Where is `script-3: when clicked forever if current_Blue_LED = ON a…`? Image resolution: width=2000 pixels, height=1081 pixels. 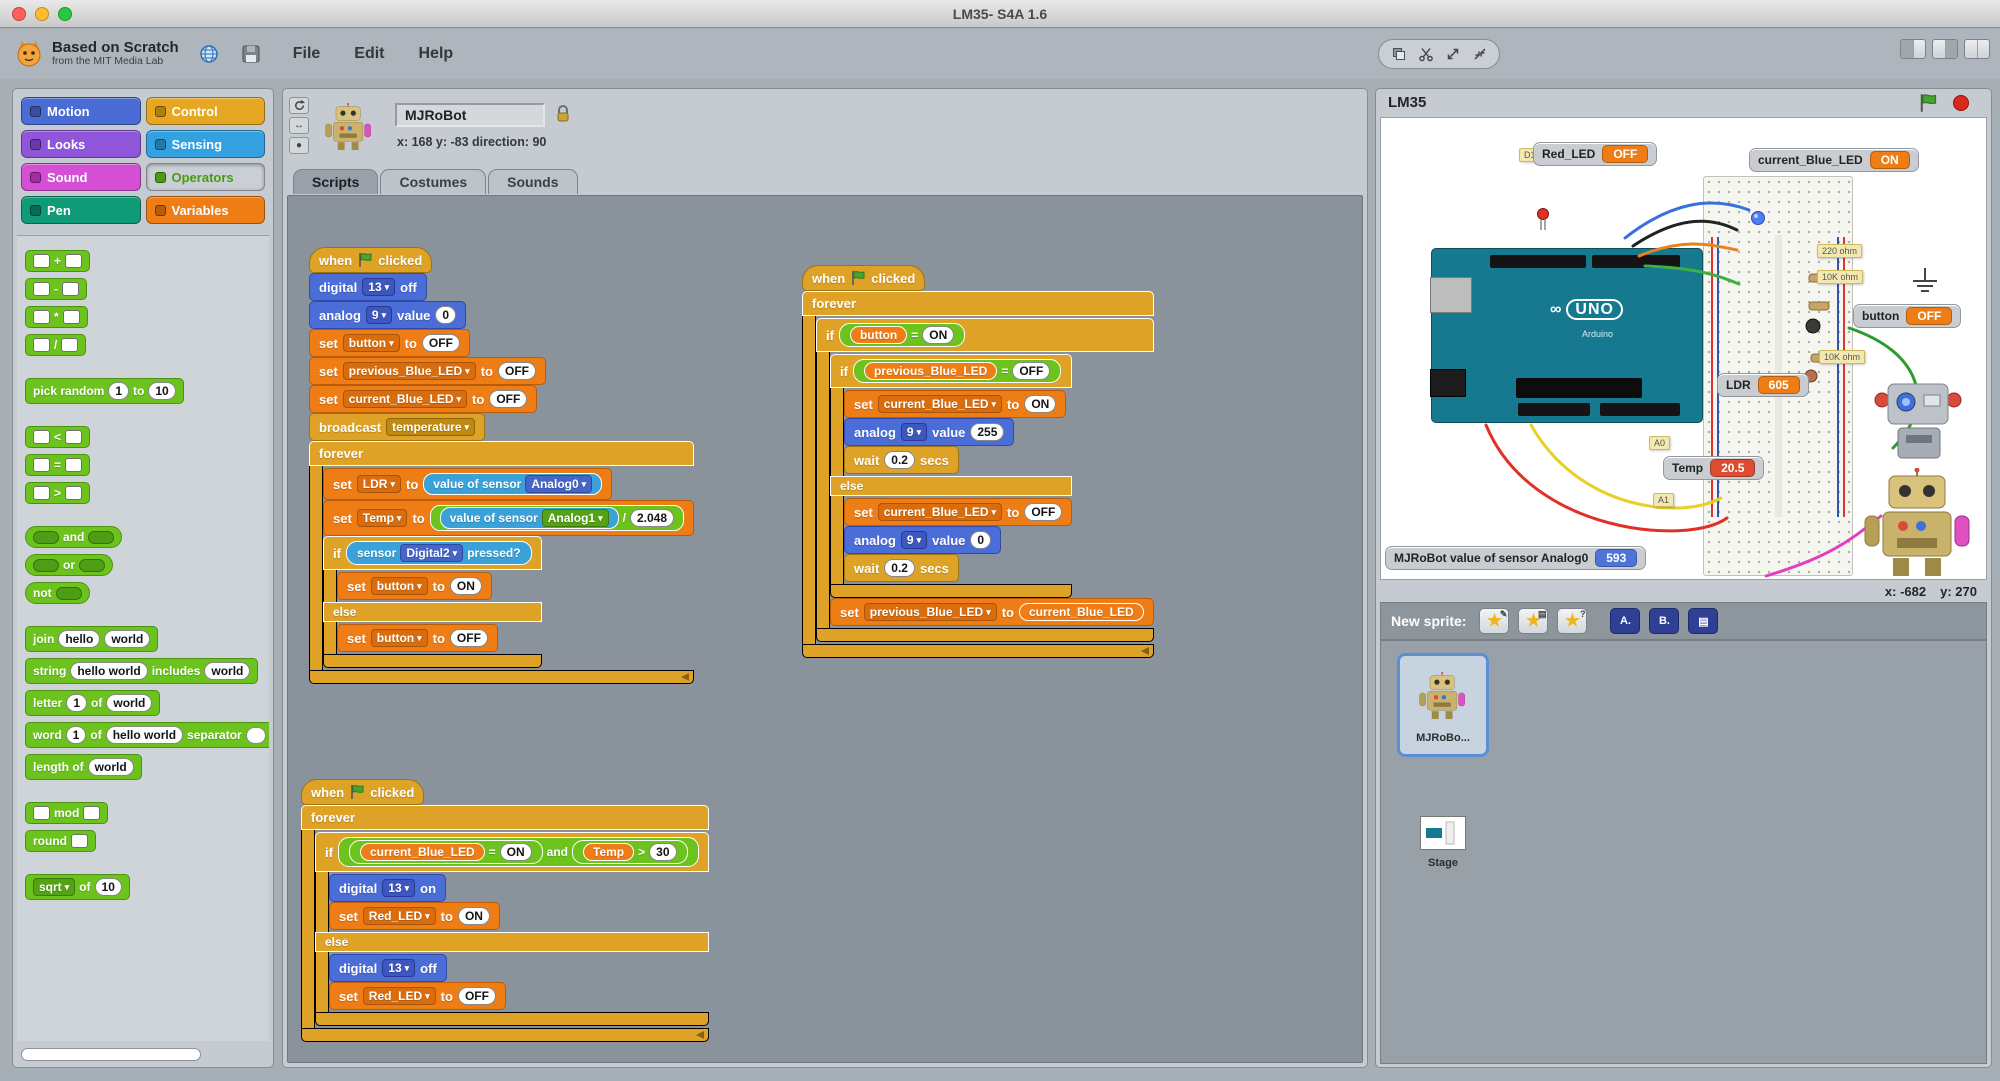
script-3: when clicked forever if current_Blue_LED = ON a… is located at coordinates (505, 910).